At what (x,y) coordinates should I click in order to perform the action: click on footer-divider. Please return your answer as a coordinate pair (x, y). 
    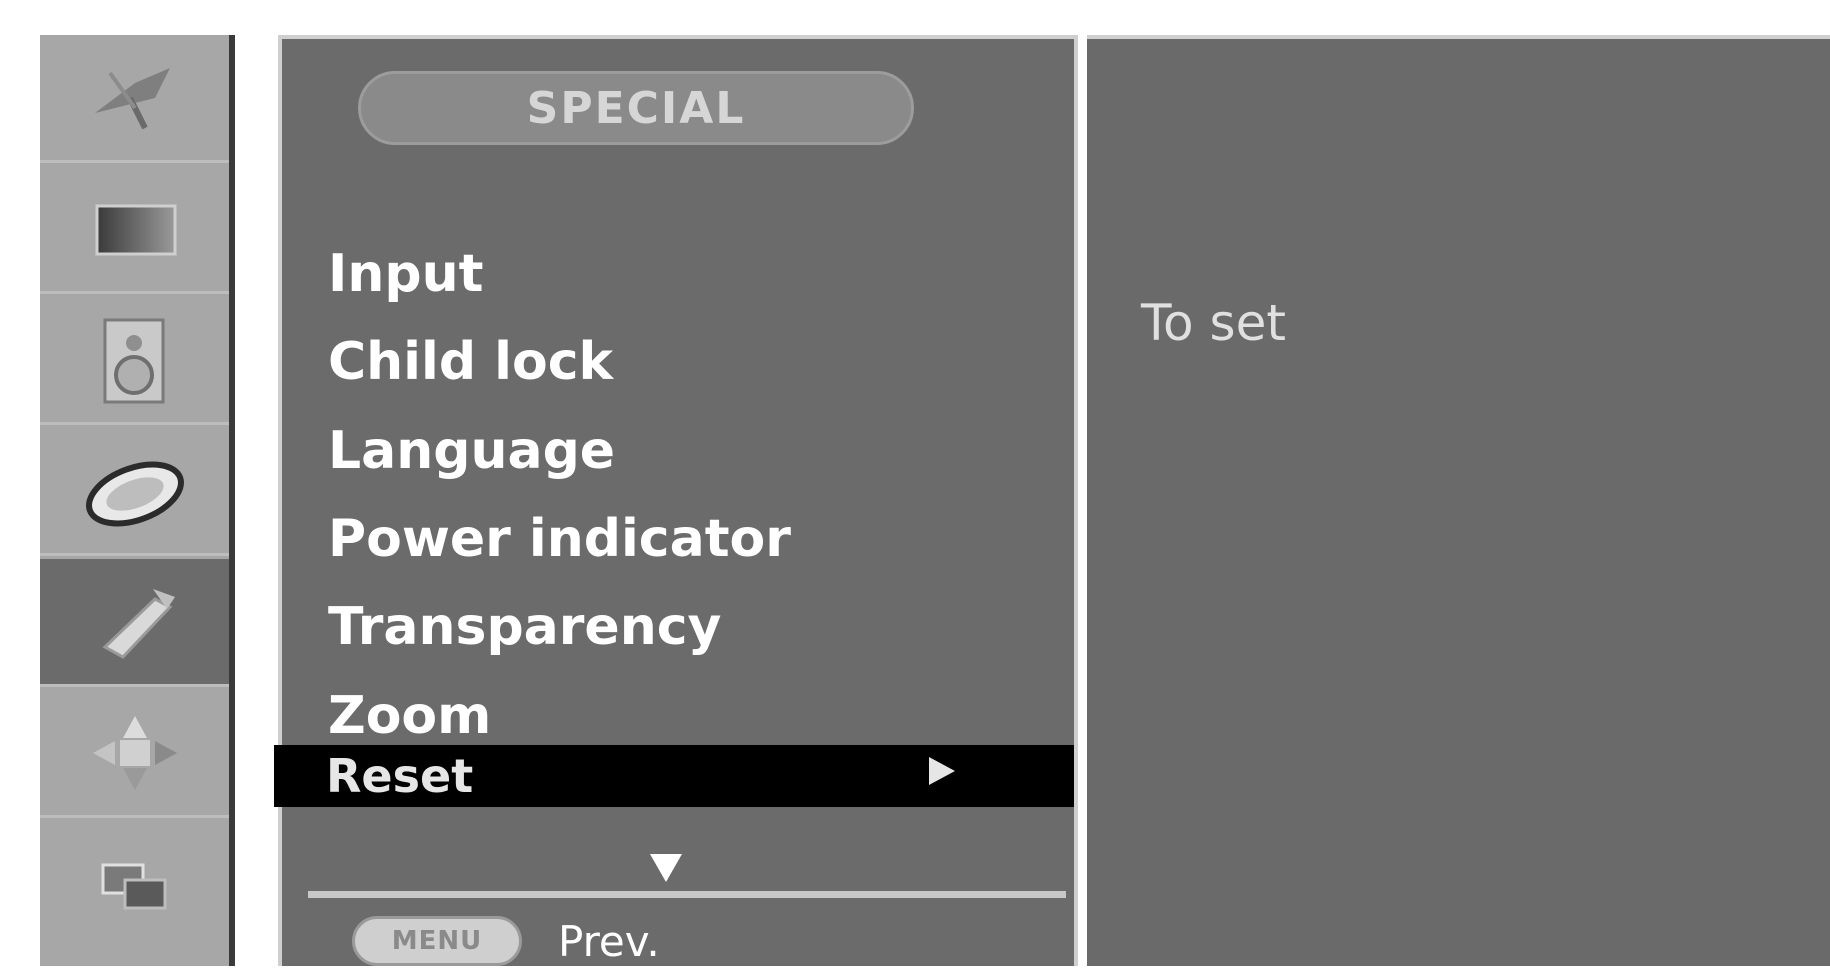
    Looking at the image, I should click on (687, 894).